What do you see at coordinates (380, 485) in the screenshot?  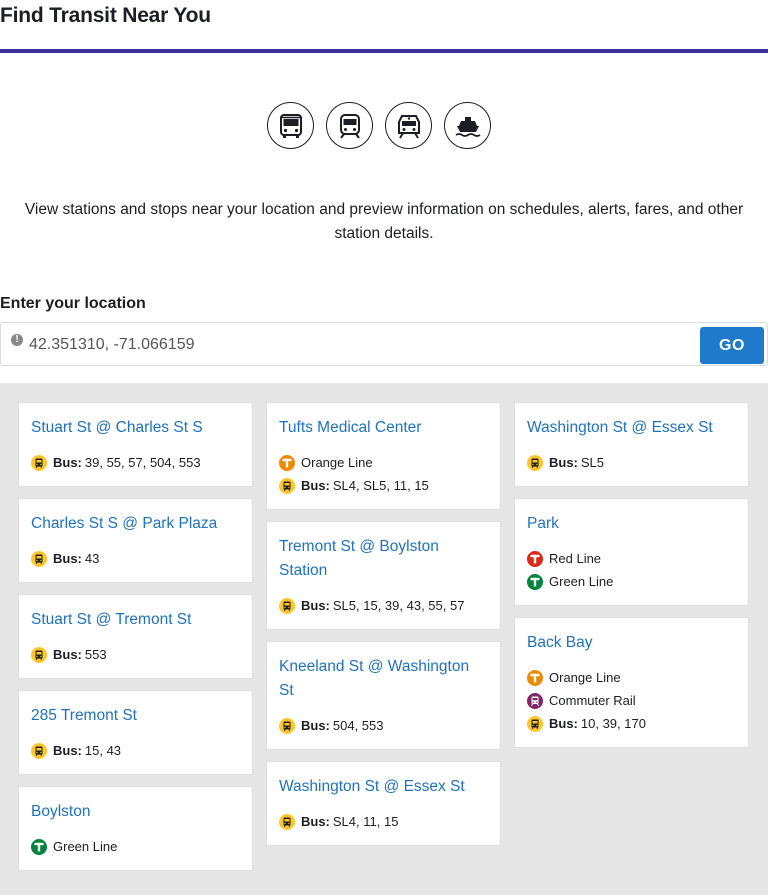 I see `route-text: SL4, SL5, 11, 15` at bounding box center [380, 485].